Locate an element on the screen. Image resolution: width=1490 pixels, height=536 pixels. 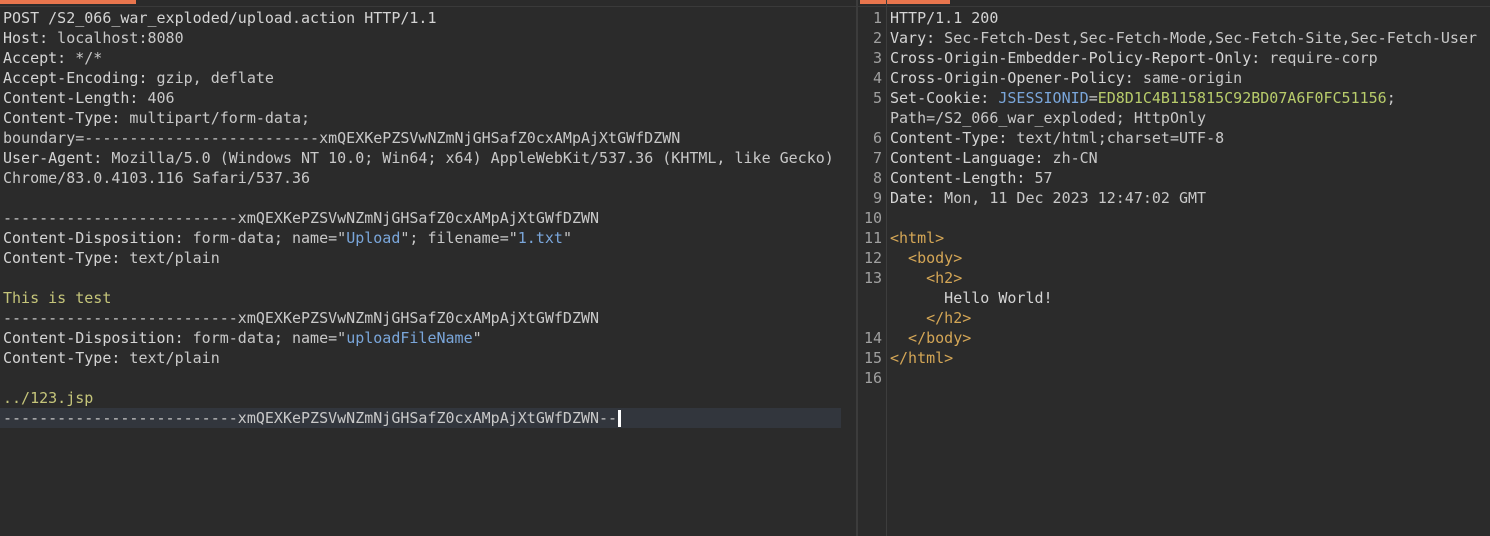
line-number: 4 is located at coordinates (877, 78).